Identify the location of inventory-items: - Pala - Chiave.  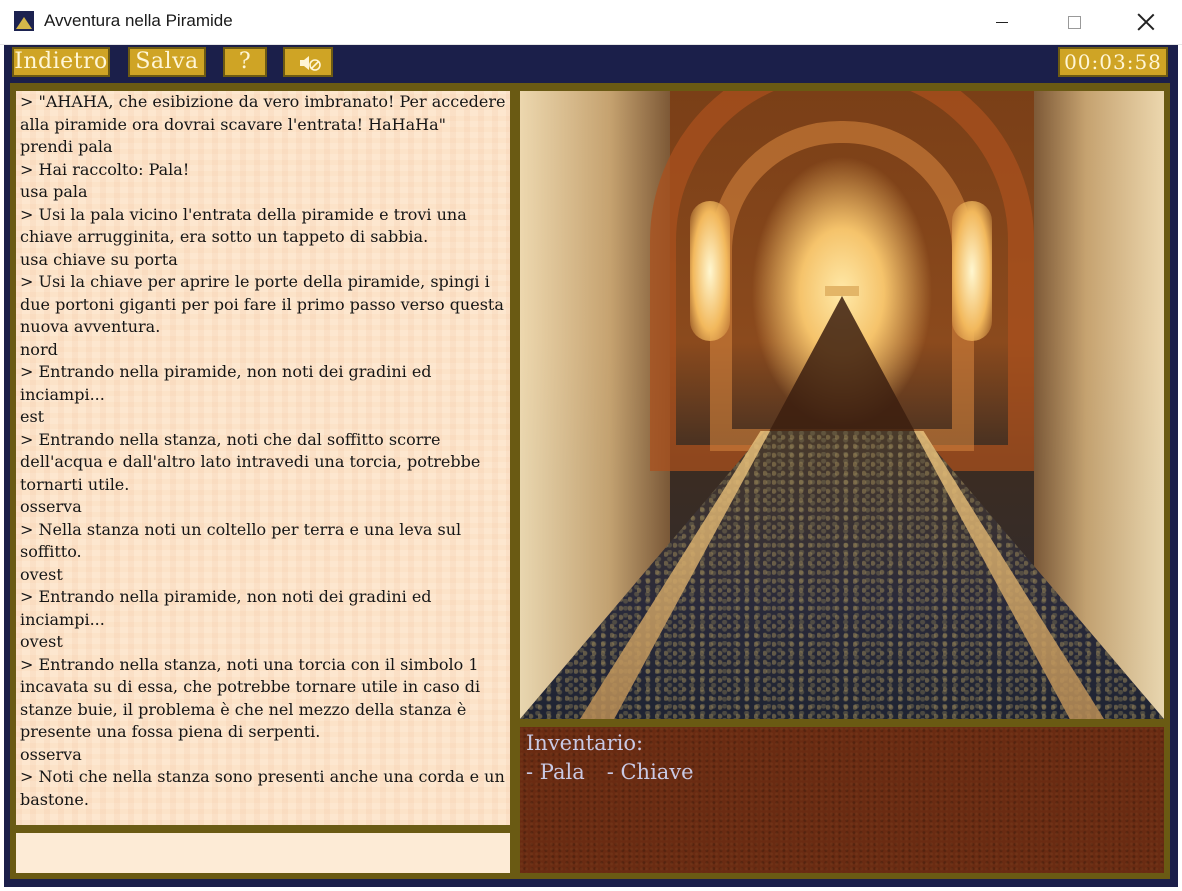
(621, 772).